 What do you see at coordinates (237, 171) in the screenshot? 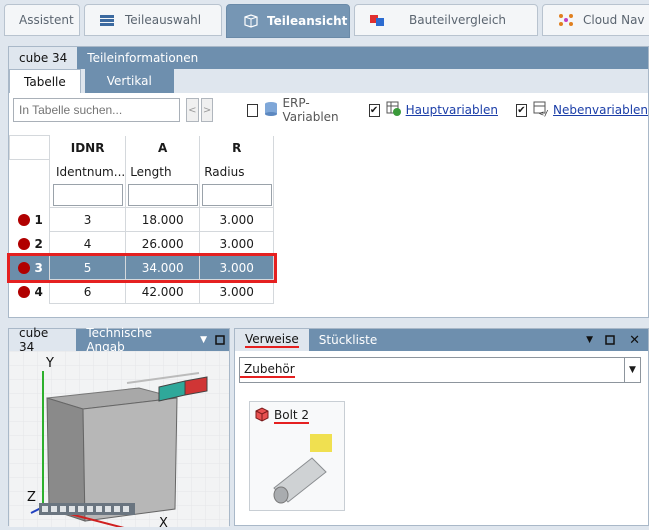
I see `column-desc-r: Radius` at bounding box center [237, 171].